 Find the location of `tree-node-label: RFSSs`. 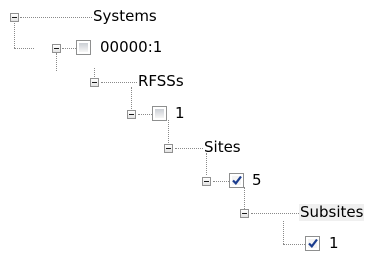

tree-node-label: RFSSs is located at coordinates (161, 81).